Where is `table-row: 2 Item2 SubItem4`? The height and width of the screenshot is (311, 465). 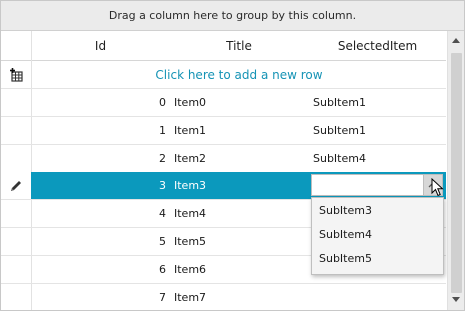 table-row: 2 Item2 SubItem4 is located at coordinates (223, 159).